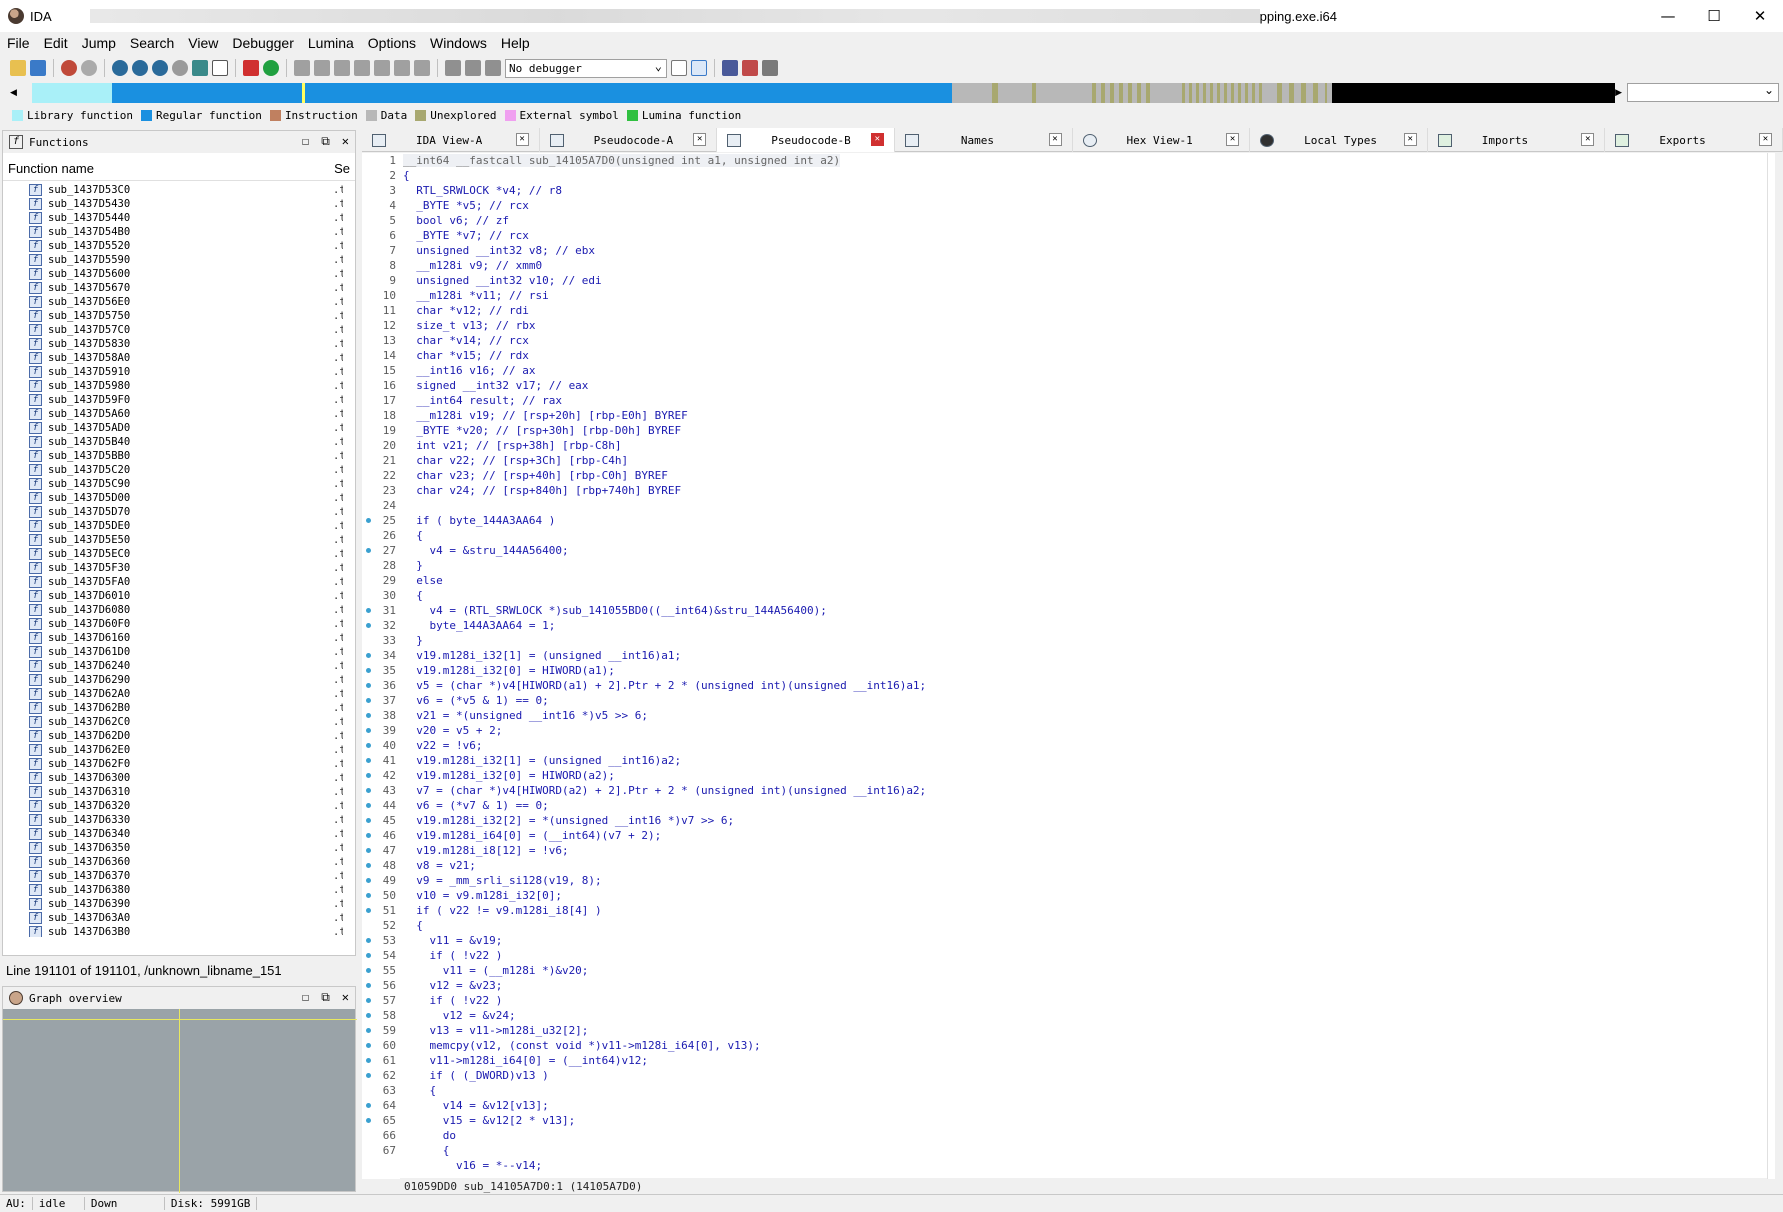  What do you see at coordinates (1064, 580) in the screenshot?
I see `code-line: 29 else` at bounding box center [1064, 580].